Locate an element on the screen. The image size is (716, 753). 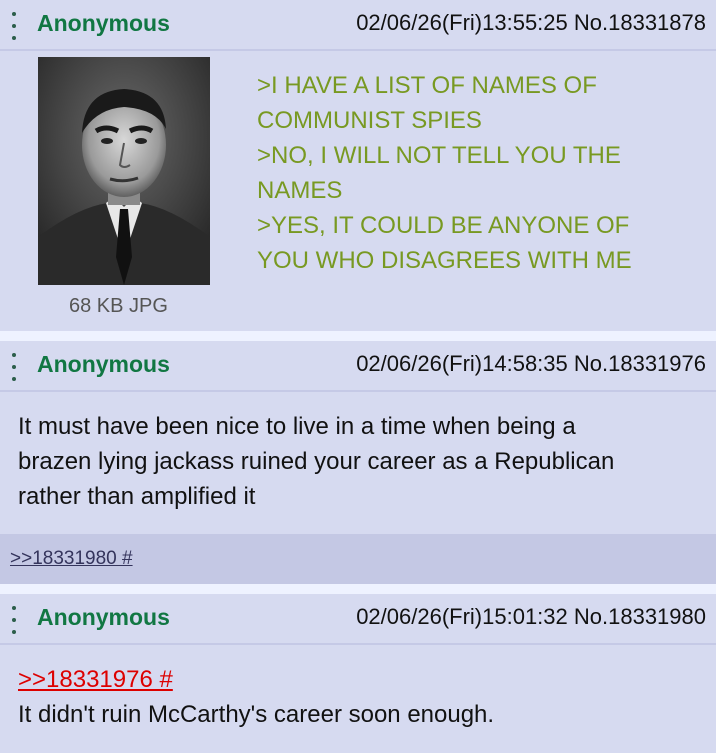
greentext-line: NAMES is located at coordinates (300, 190).